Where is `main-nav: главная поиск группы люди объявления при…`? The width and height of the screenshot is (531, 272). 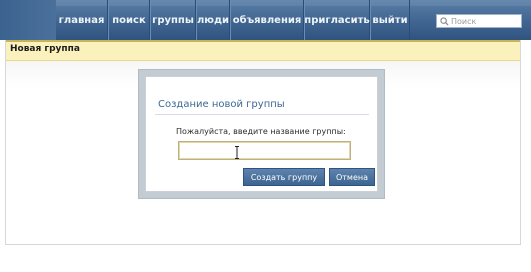 main-nav: главная поиск группы люди объявления при… is located at coordinates (233, 20).